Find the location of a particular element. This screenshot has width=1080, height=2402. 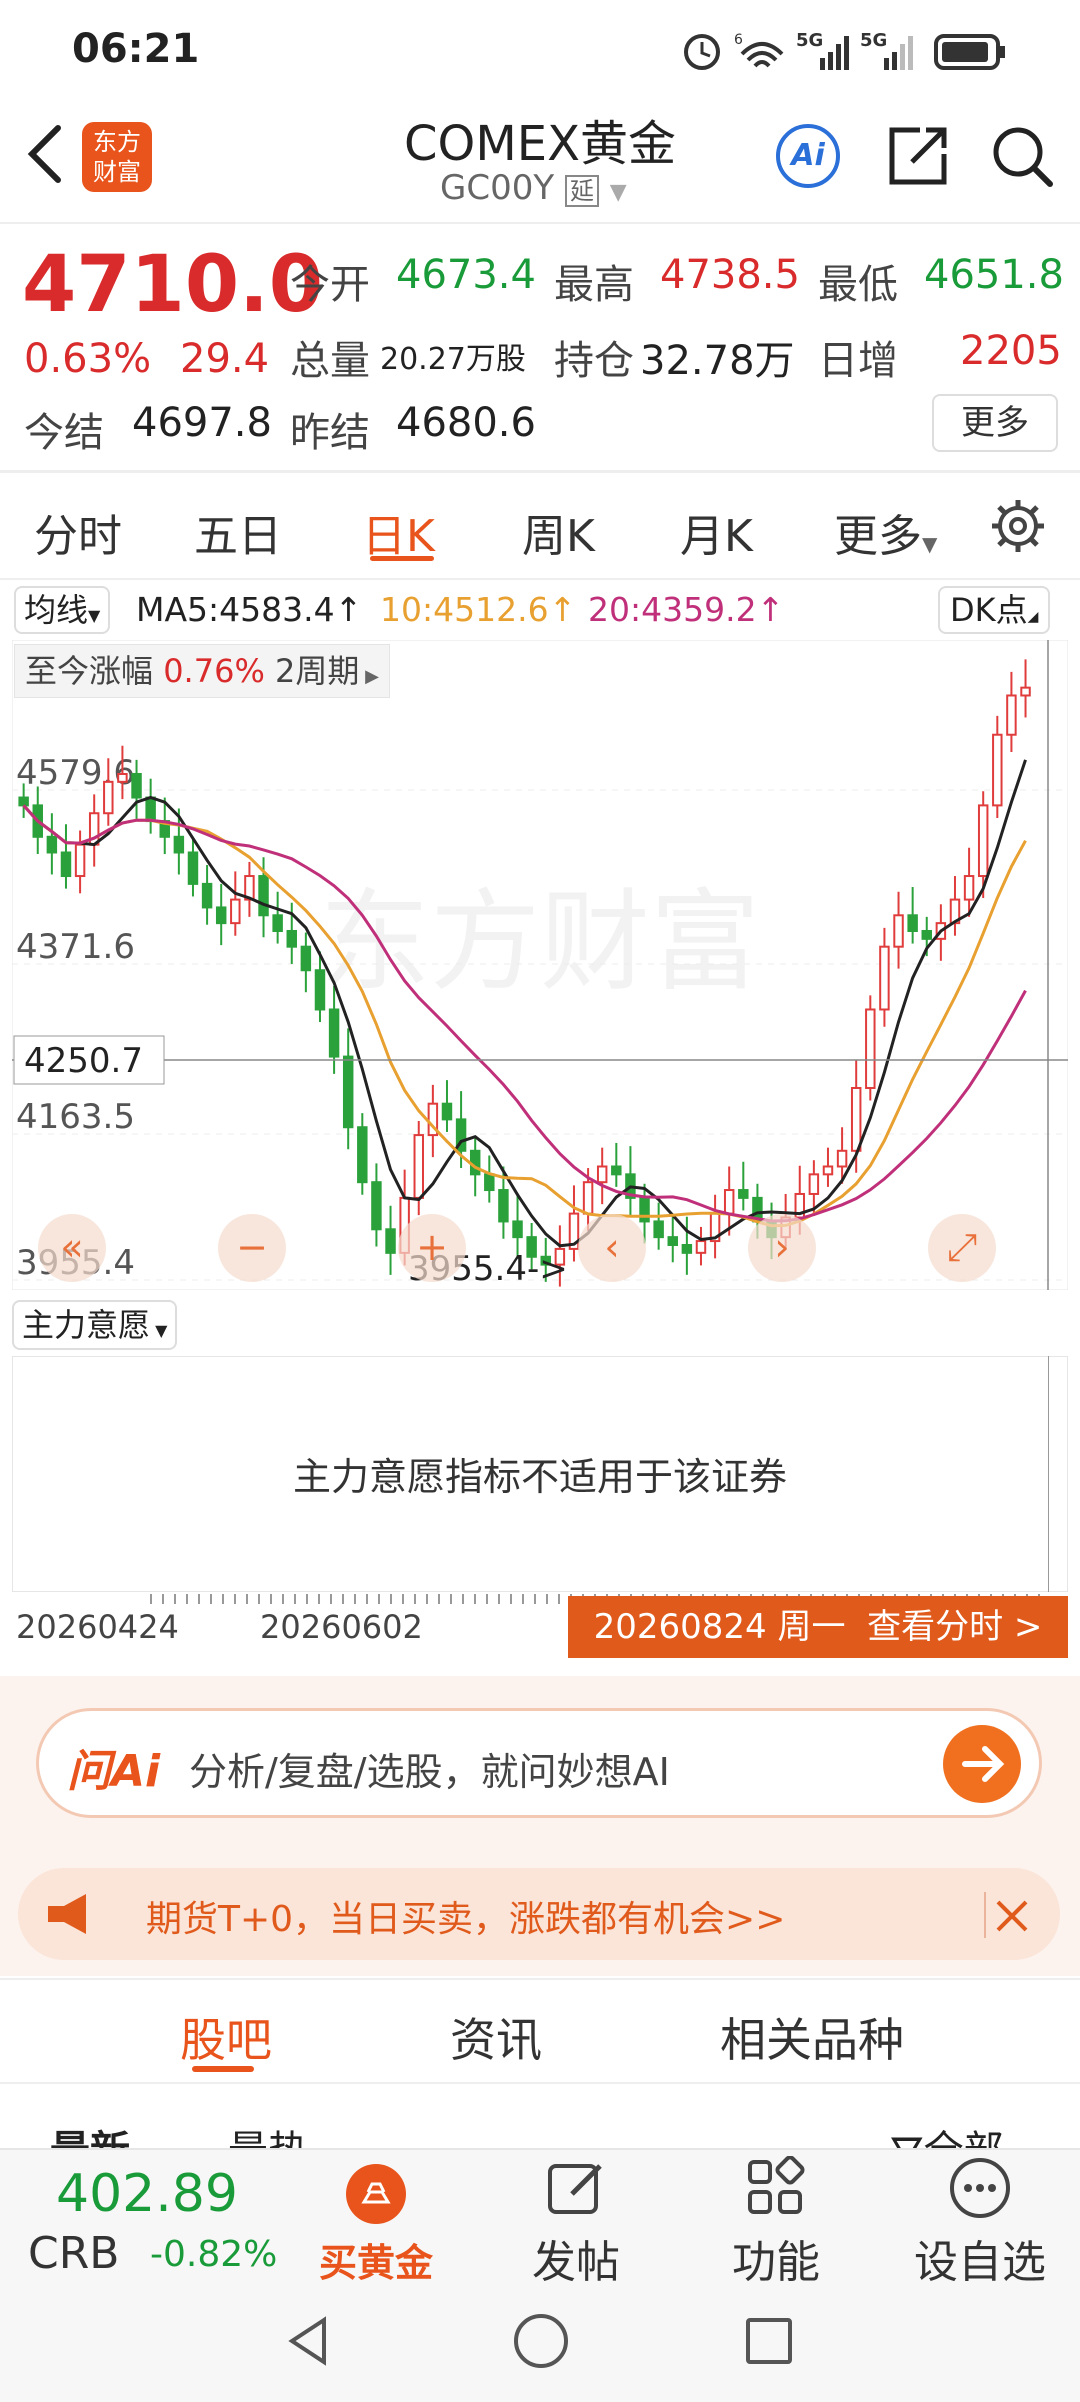

tab-monthly-k: 月K is located at coordinates (716, 532).